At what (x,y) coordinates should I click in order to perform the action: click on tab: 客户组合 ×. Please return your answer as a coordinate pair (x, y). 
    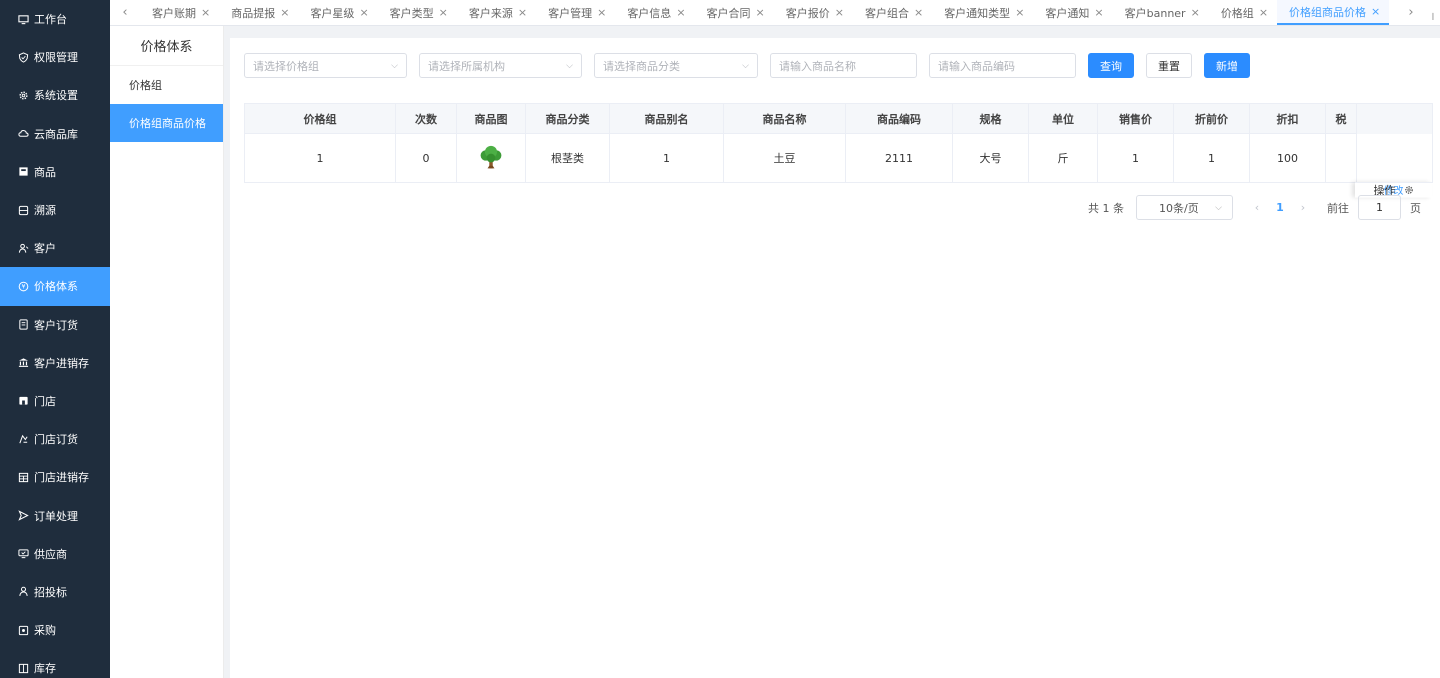
    Looking at the image, I should click on (892, 12).